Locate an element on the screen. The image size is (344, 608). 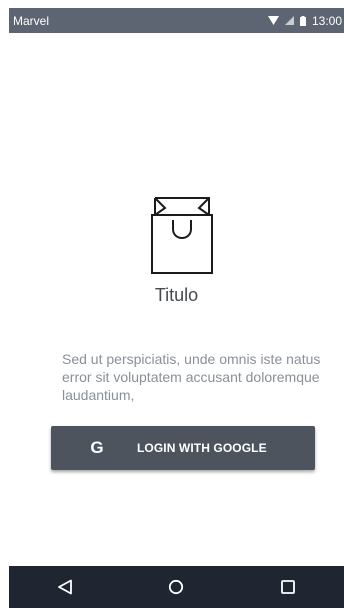
login-with-google-button: G LOGIN WITH GOOGLE is located at coordinates (183, 448).